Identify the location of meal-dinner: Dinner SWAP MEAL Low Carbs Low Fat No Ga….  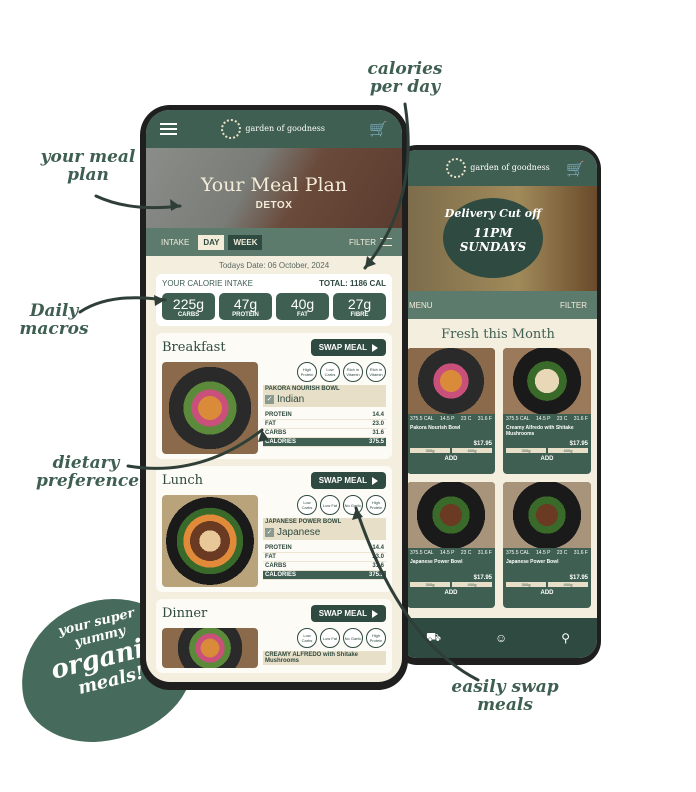
(274, 636).